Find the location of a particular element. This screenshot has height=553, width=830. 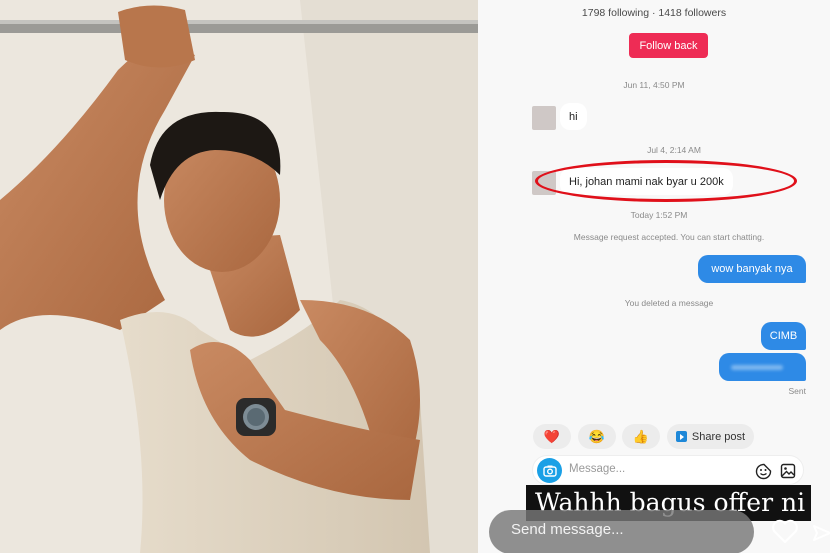

message-input is located at coordinates (654, 469).